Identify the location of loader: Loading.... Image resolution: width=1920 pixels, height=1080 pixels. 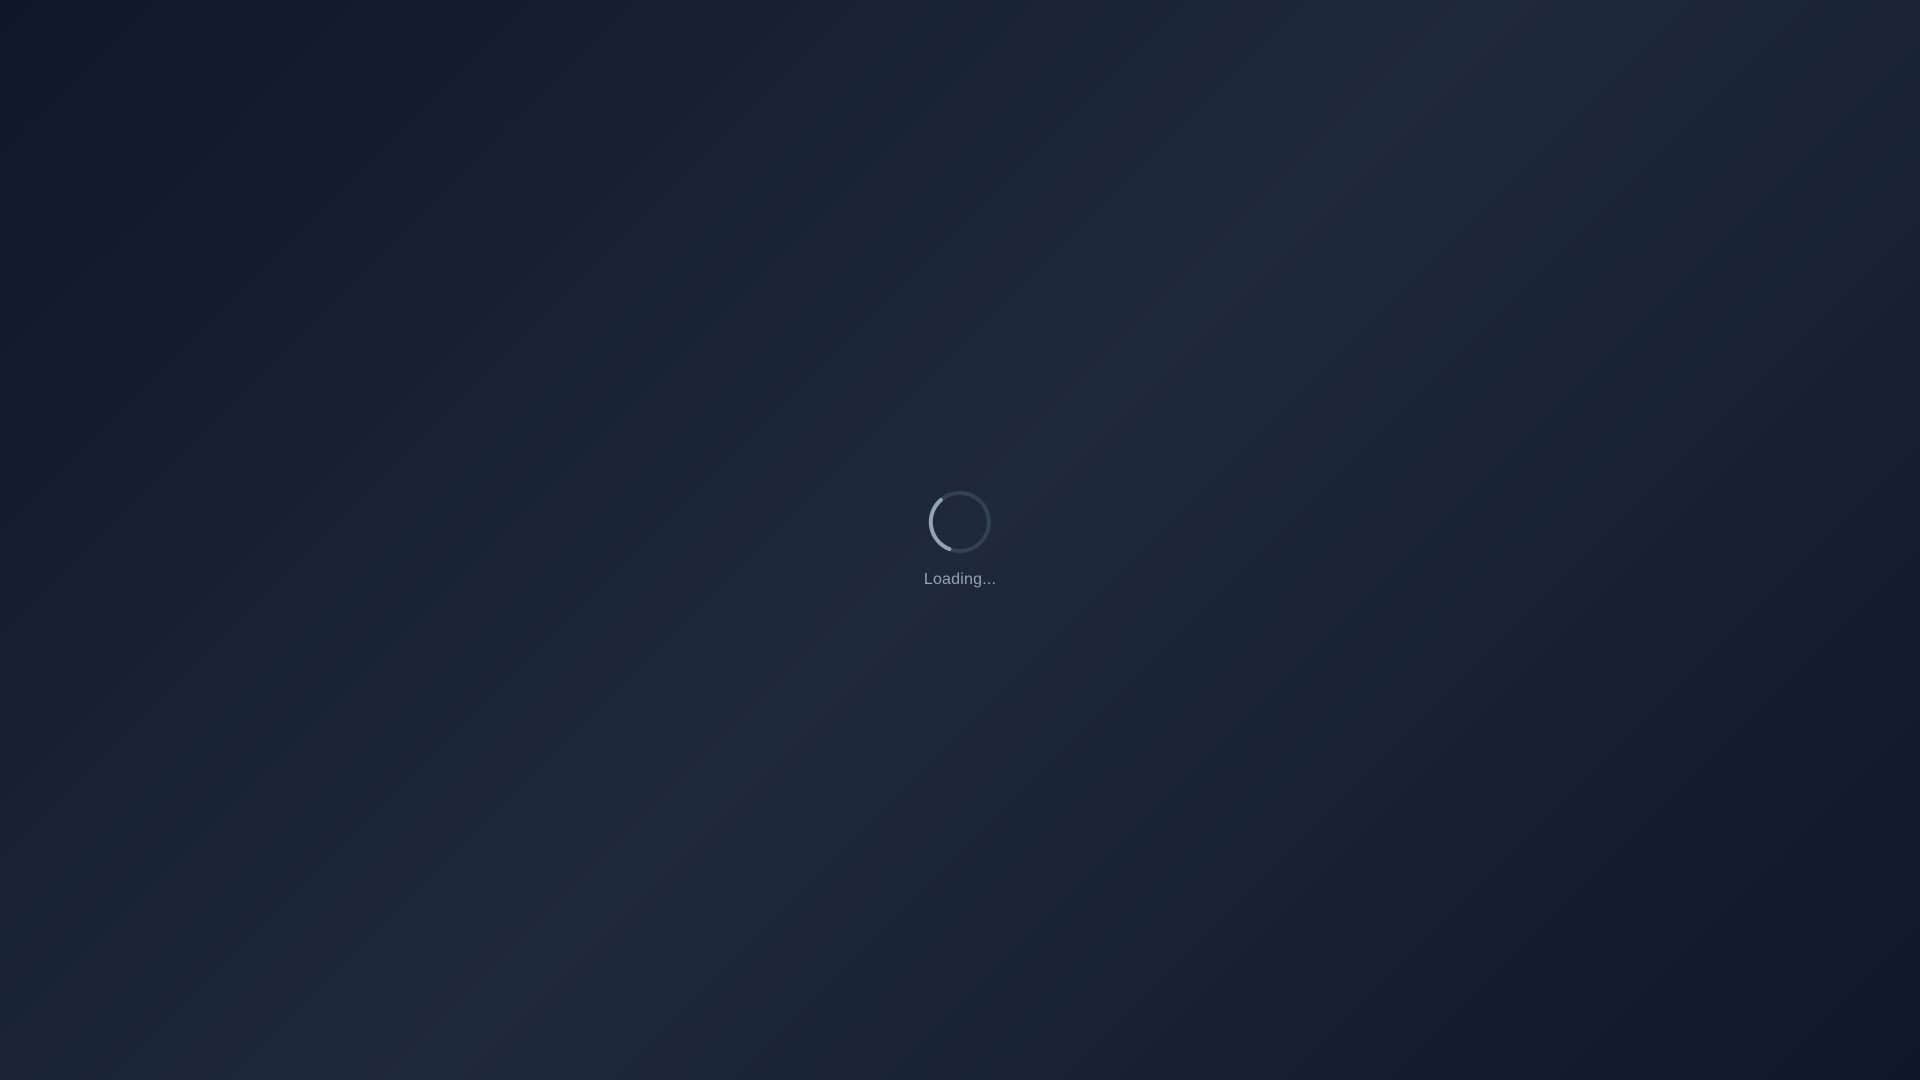
(960, 540).